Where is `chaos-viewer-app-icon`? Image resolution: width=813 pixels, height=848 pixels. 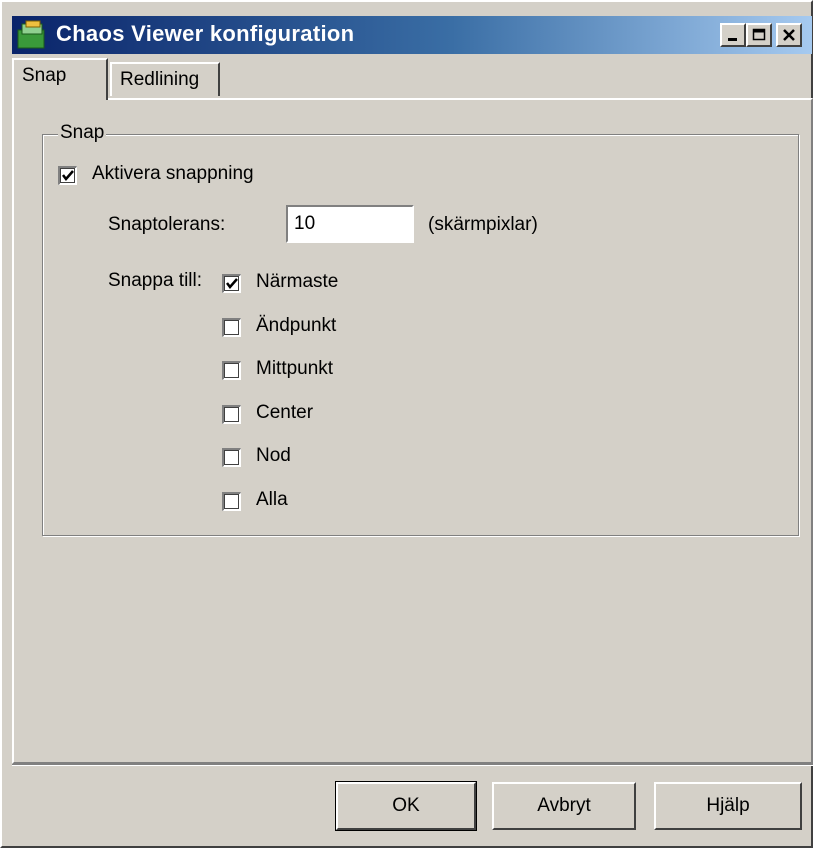
chaos-viewer-app-icon is located at coordinates (32, 35).